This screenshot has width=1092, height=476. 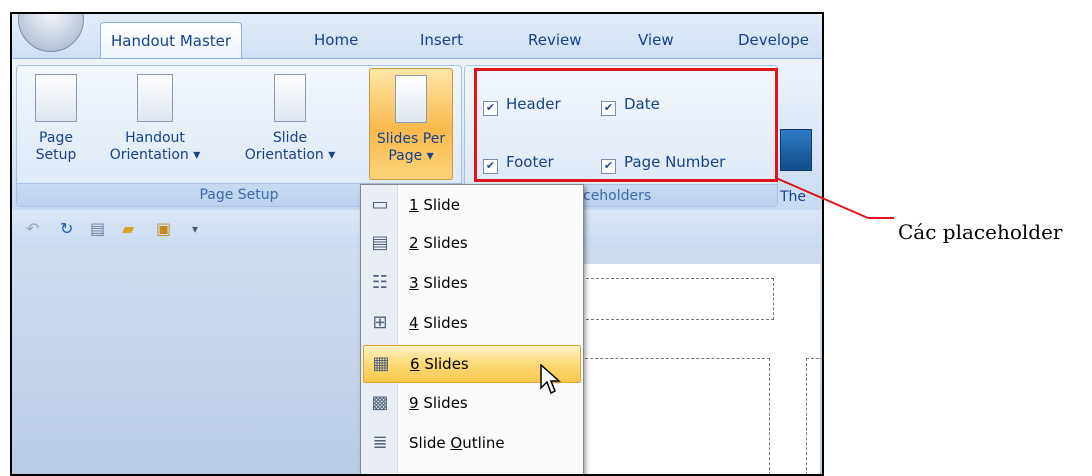 What do you see at coordinates (980, 232) in the screenshot?
I see `callout-text: Các placeholder` at bounding box center [980, 232].